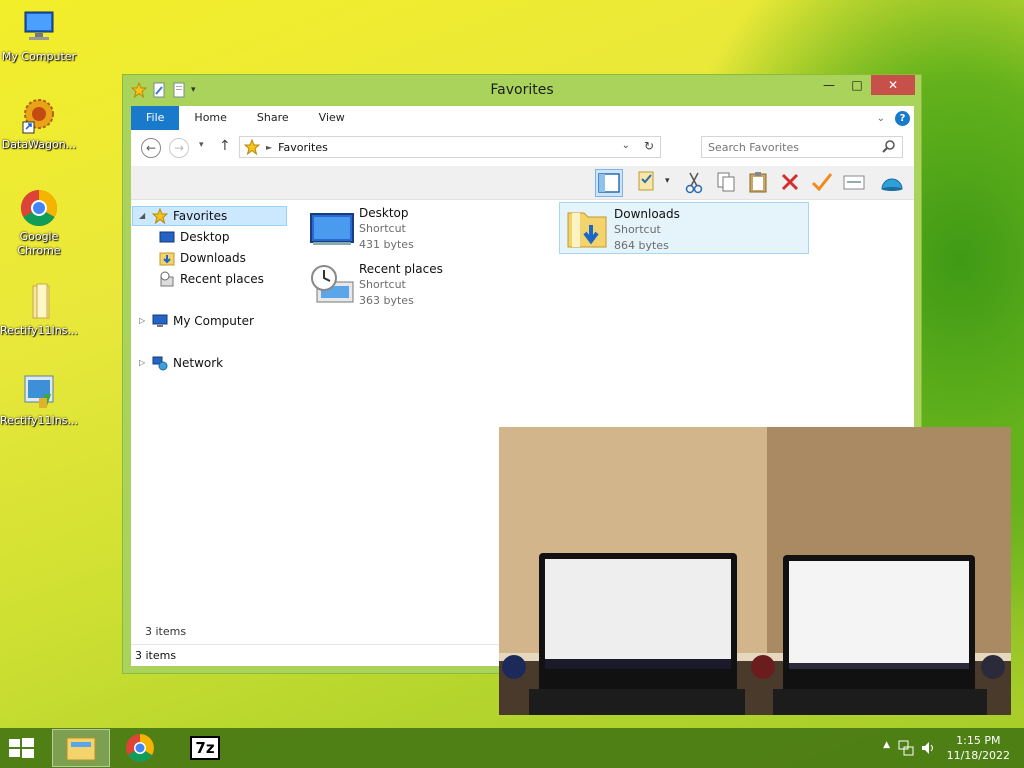 The width and height of the screenshot is (1024, 768). Describe the element at coordinates (667, 181) in the screenshot. I see `select-dropdown-icon: ▾` at that location.